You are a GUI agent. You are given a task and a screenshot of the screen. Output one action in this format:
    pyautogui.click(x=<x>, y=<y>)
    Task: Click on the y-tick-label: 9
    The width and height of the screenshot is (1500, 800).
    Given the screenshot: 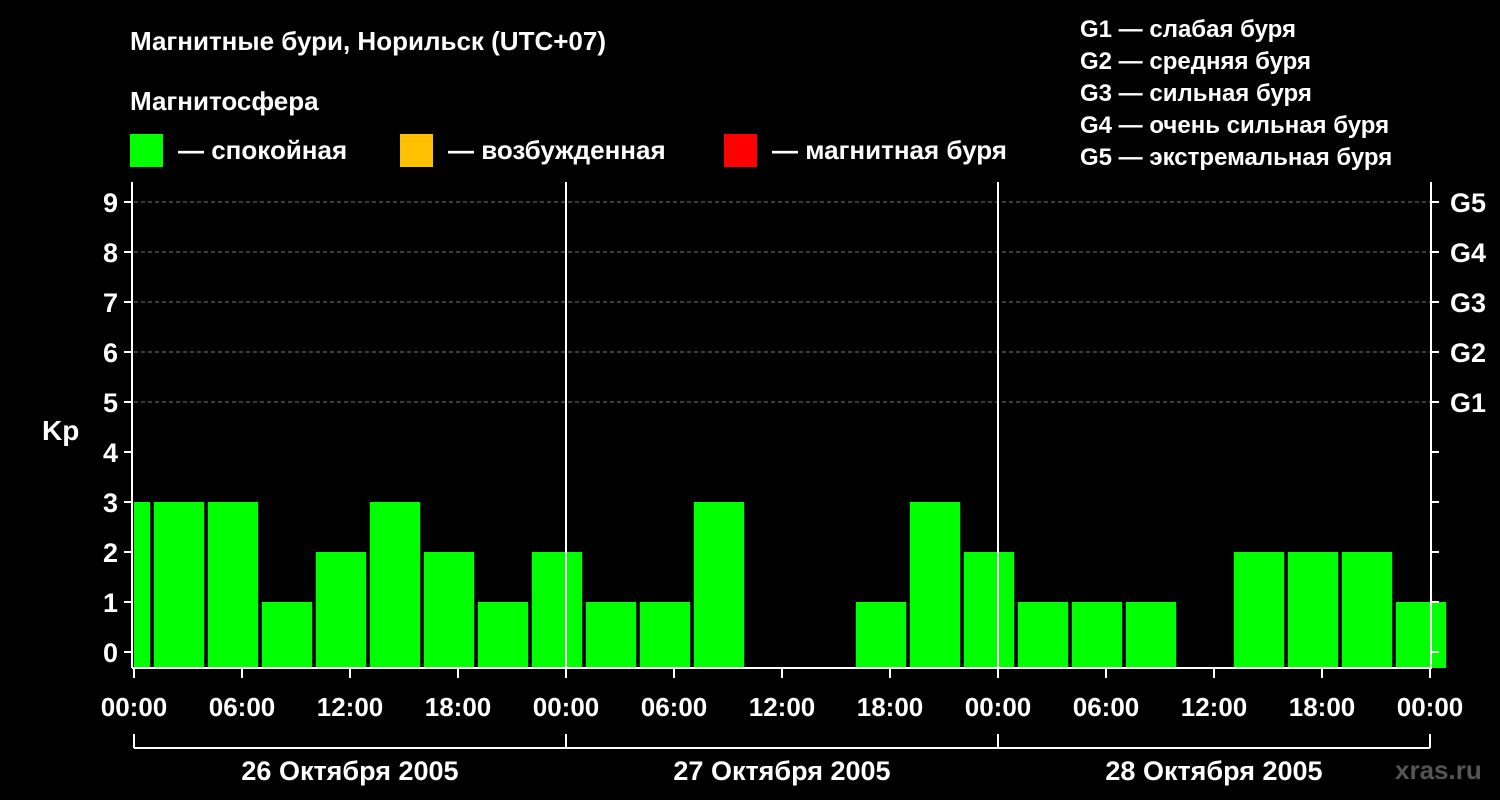 What is the action you would take?
    pyautogui.click(x=110, y=203)
    